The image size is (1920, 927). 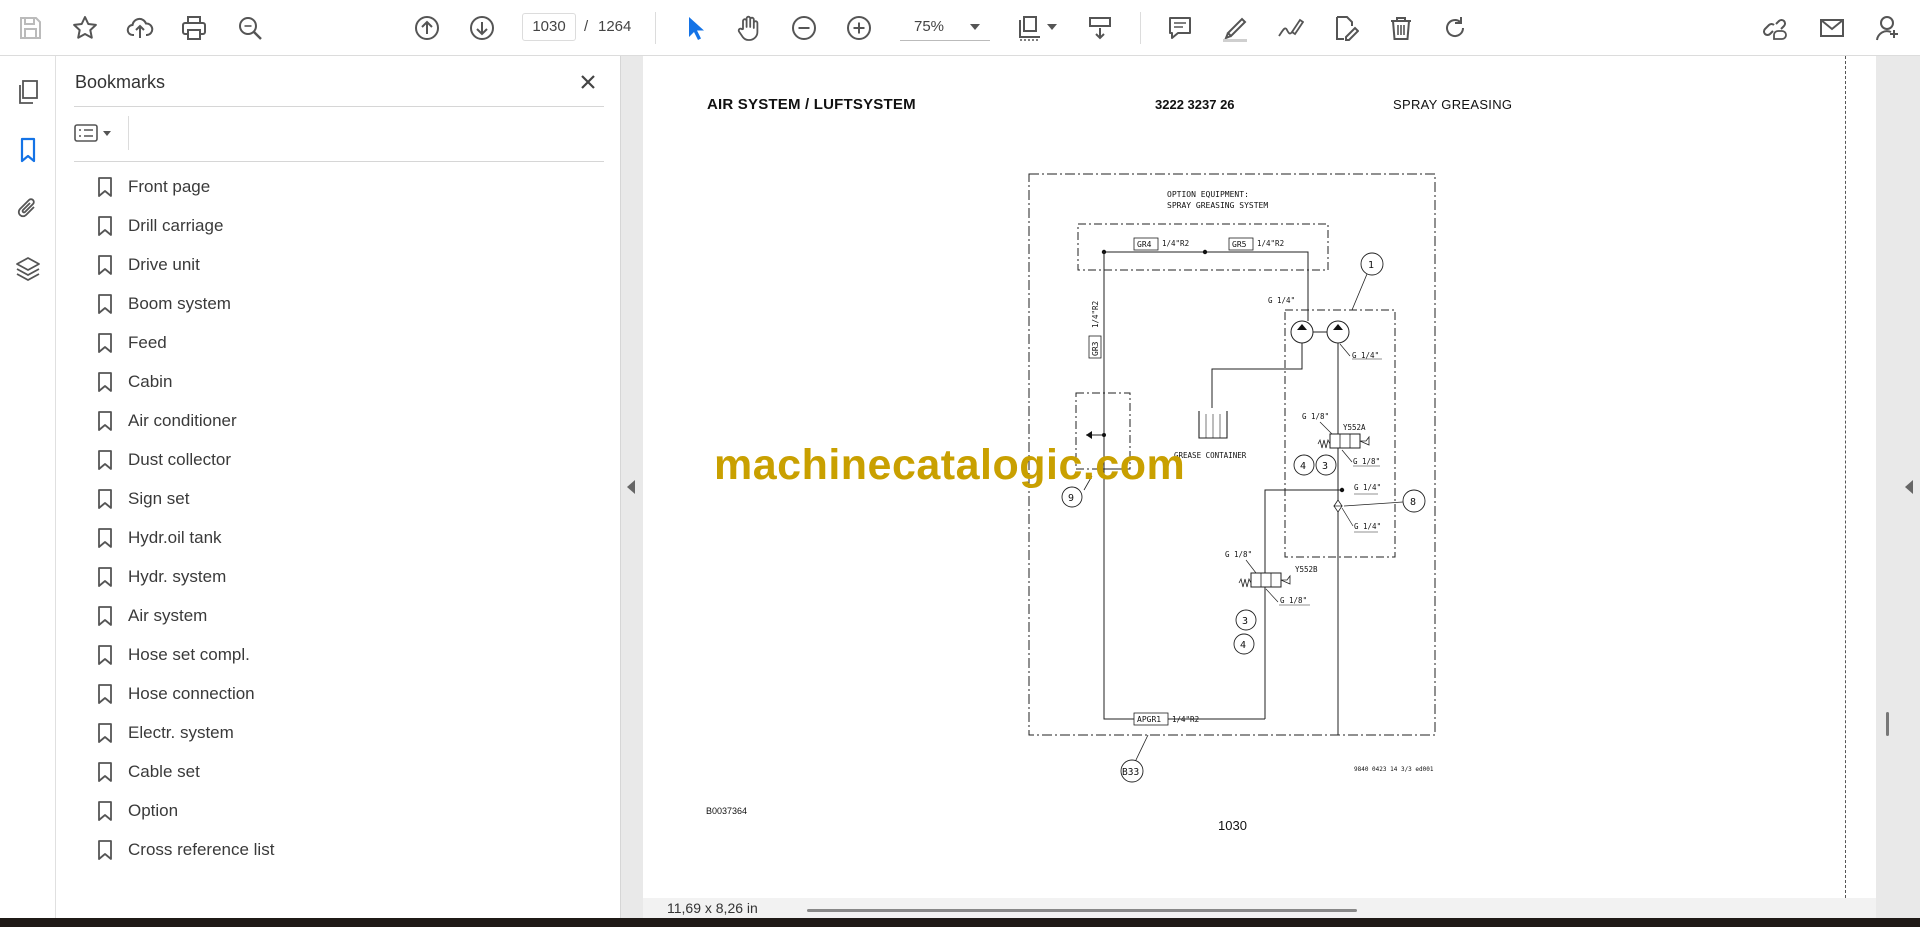 What do you see at coordinates (1052, 27) in the screenshot?
I see `fit-chevron-icon` at bounding box center [1052, 27].